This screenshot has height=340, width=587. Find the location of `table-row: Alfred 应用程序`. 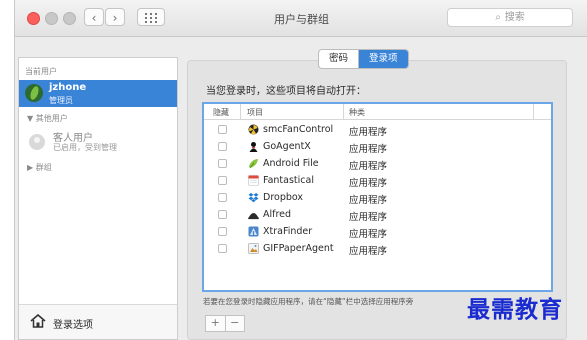

table-row: Alfred 应用程序 is located at coordinates (377, 214).